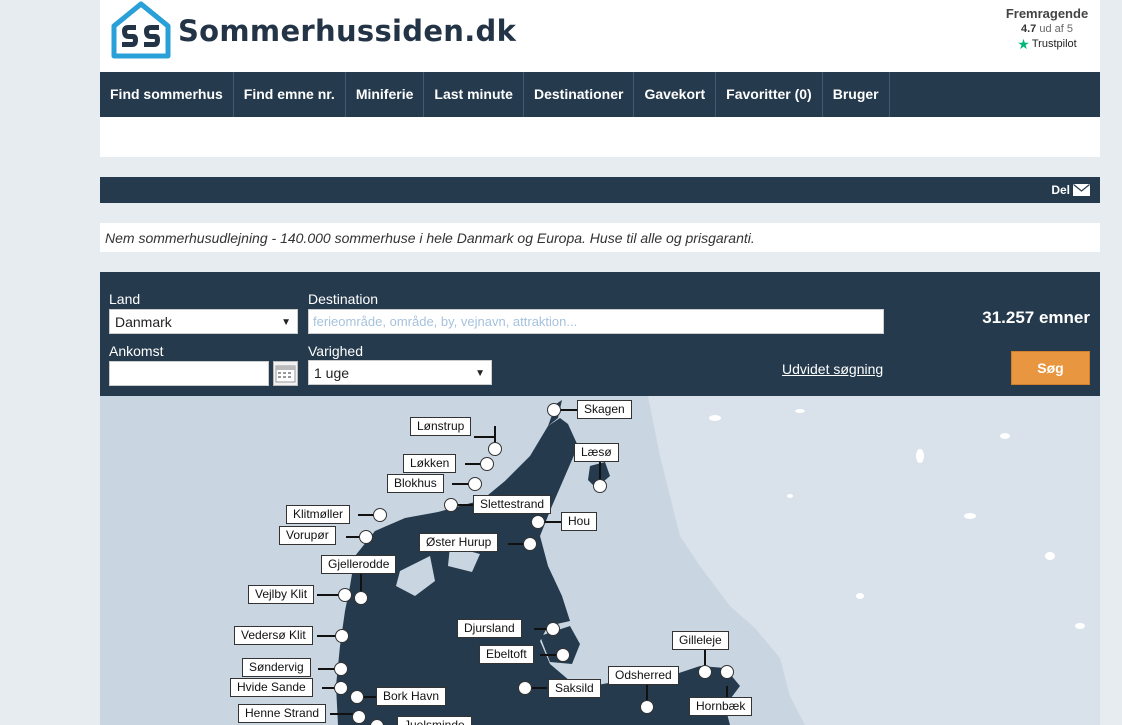  What do you see at coordinates (451, 505) in the screenshot?
I see `map-pin-slettestrand` at bounding box center [451, 505].